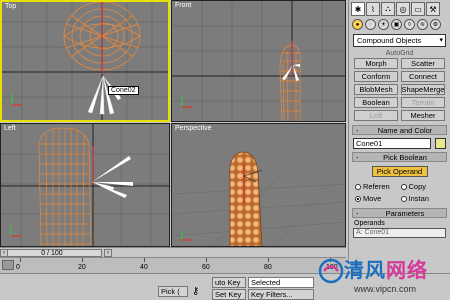 The width and height of the screenshot is (450, 300). What do you see at coordinates (407, 270) in the screenshot?
I see `watermark-title-b: 网络` at bounding box center [407, 270].